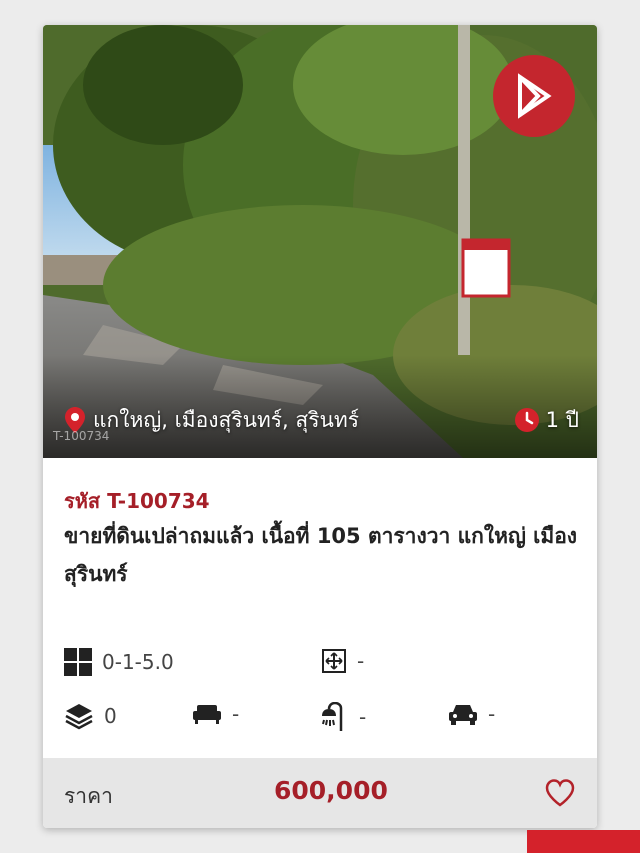  What do you see at coordinates (81, 436) in the screenshot?
I see `photo-watermark: T-100734` at bounding box center [81, 436].